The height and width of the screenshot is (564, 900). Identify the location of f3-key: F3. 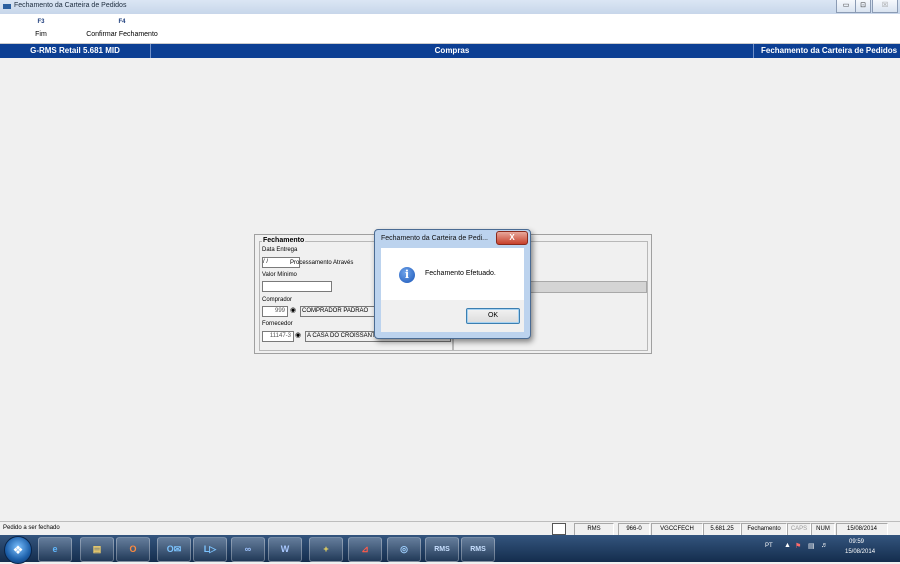
(41, 22).